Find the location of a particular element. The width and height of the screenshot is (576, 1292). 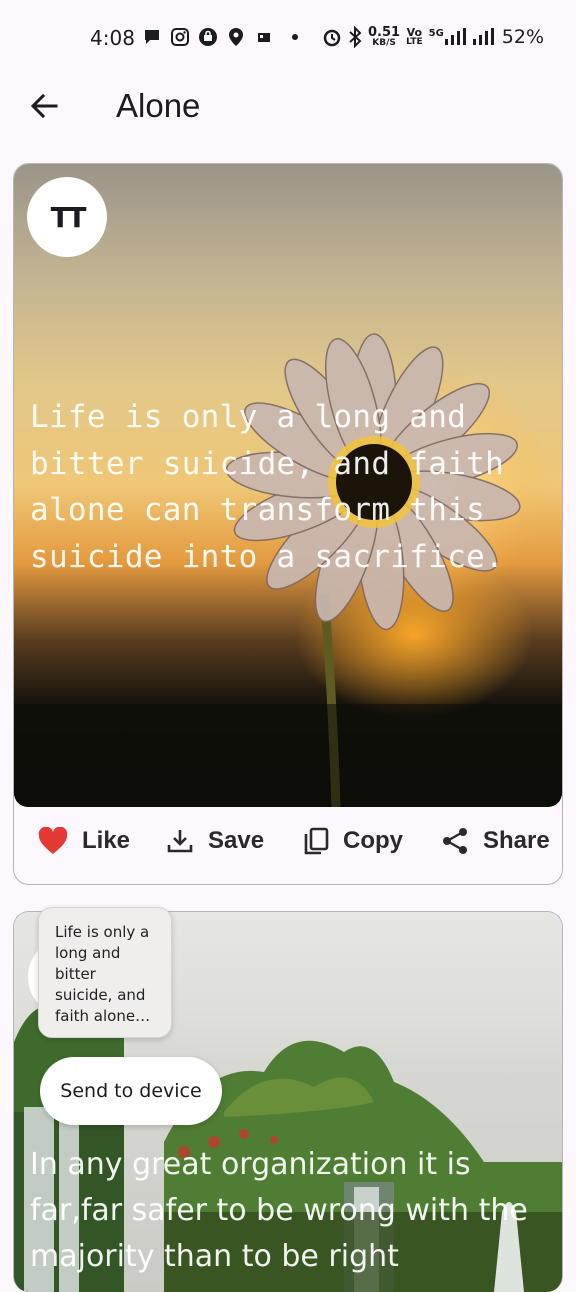

arrow-back-icon is located at coordinates (44, 106).